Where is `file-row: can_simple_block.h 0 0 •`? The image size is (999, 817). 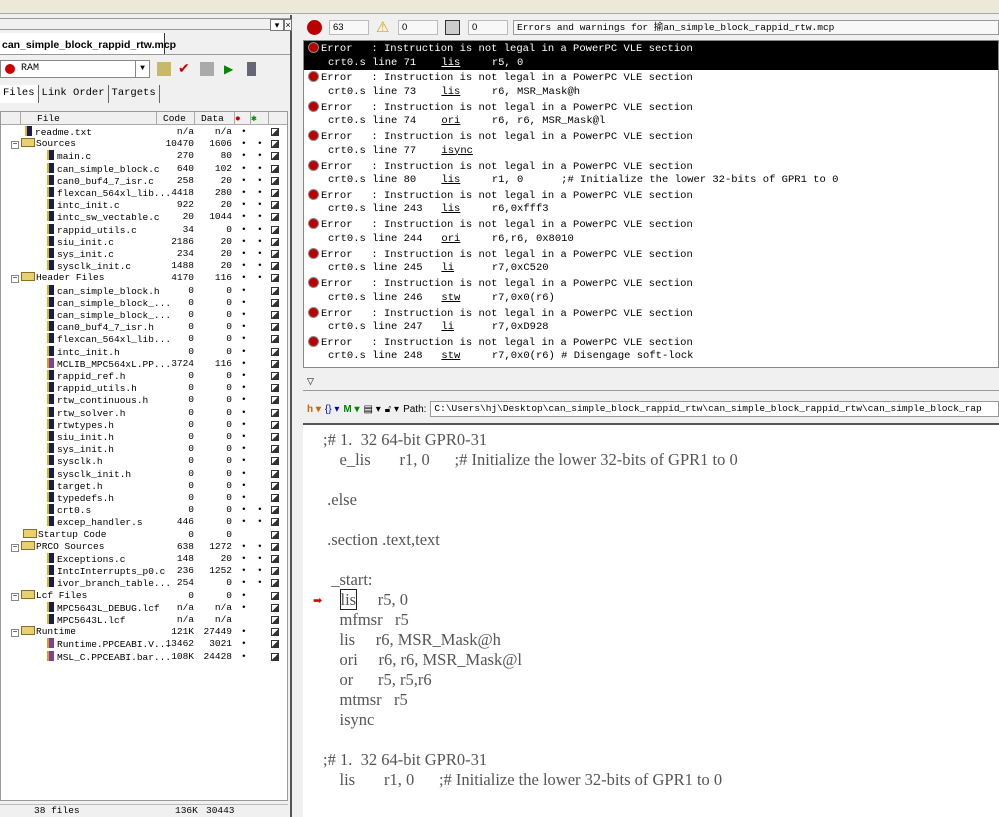 file-row: can_simple_block.h 0 0 • is located at coordinates (144, 290).